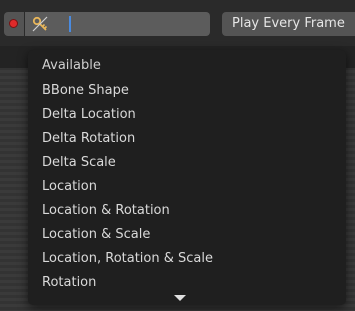 This screenshot has height=311, width=355. I want to click on menu-item-location-rotation-scale: Location, Rotation & Scale, so click(187, 259).